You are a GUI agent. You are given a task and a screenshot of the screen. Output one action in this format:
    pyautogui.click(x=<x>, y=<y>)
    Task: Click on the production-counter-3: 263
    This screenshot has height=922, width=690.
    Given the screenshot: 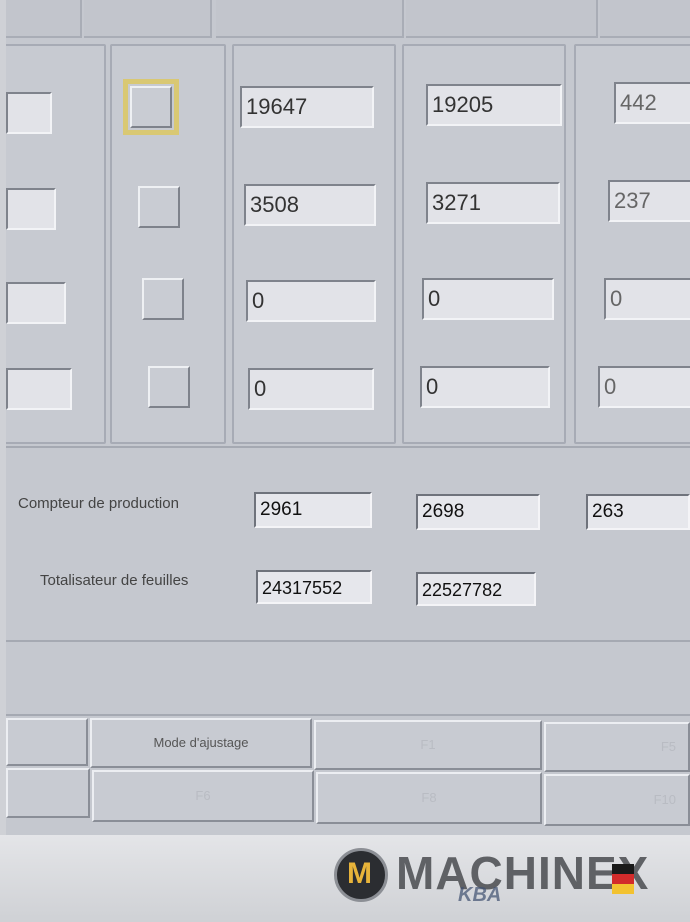 What is the action you would take?
    pyautogui.click(x=638, y=512)
    